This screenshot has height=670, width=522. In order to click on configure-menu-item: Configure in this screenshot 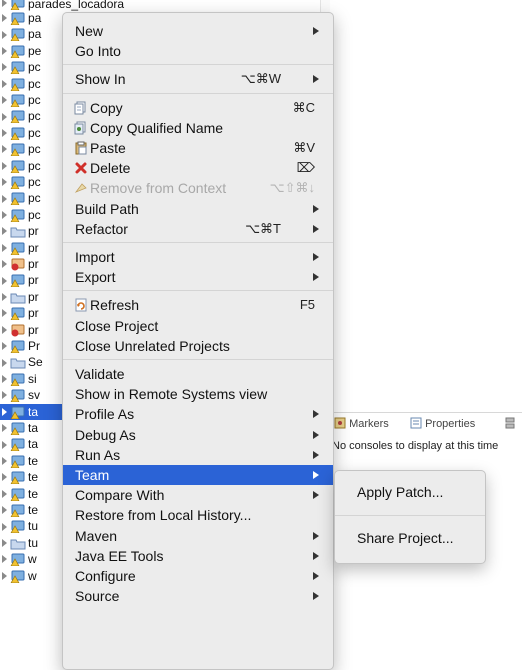, I will do `click(198, 576)`.